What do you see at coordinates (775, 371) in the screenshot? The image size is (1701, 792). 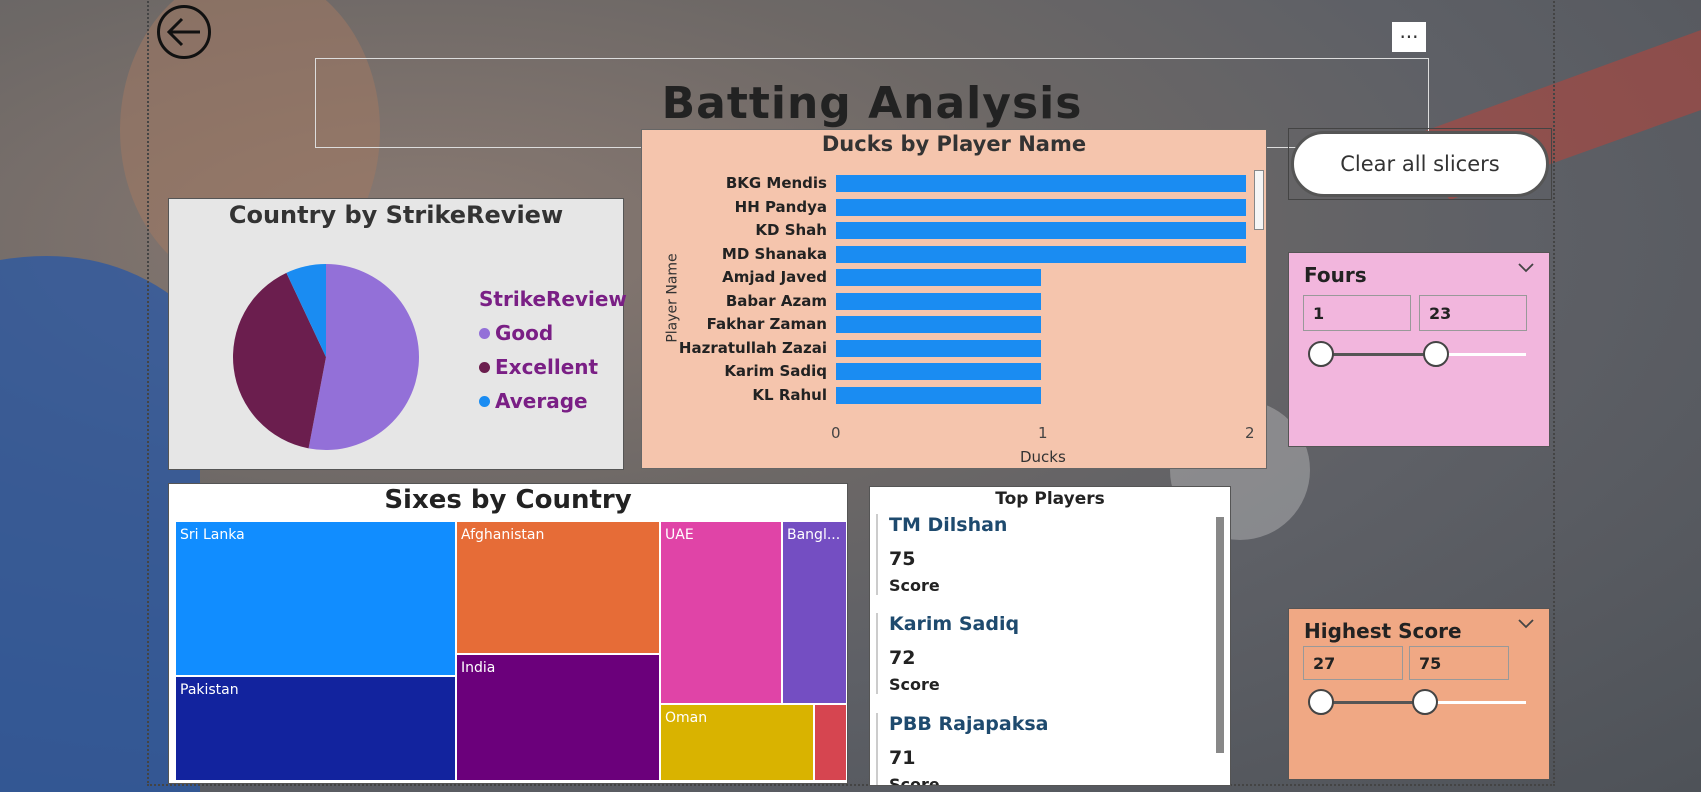 I see `bar-label: Karim Sadiq` at bounding box center [775, 371].